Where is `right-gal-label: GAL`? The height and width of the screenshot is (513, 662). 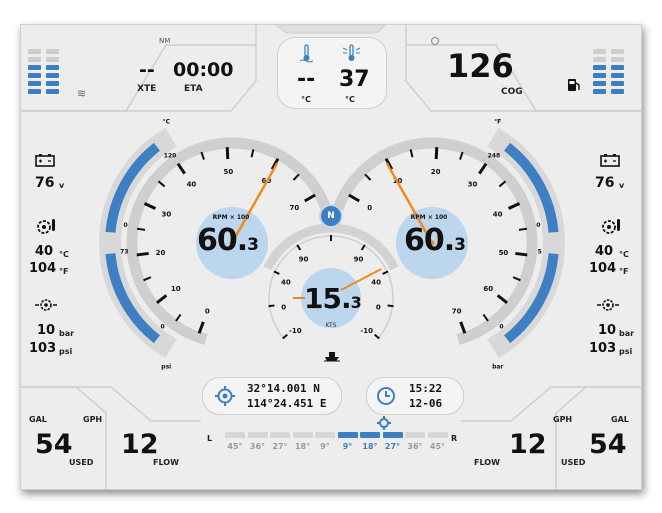
right-gal-label: GAL is located at coordinates (620, 419).